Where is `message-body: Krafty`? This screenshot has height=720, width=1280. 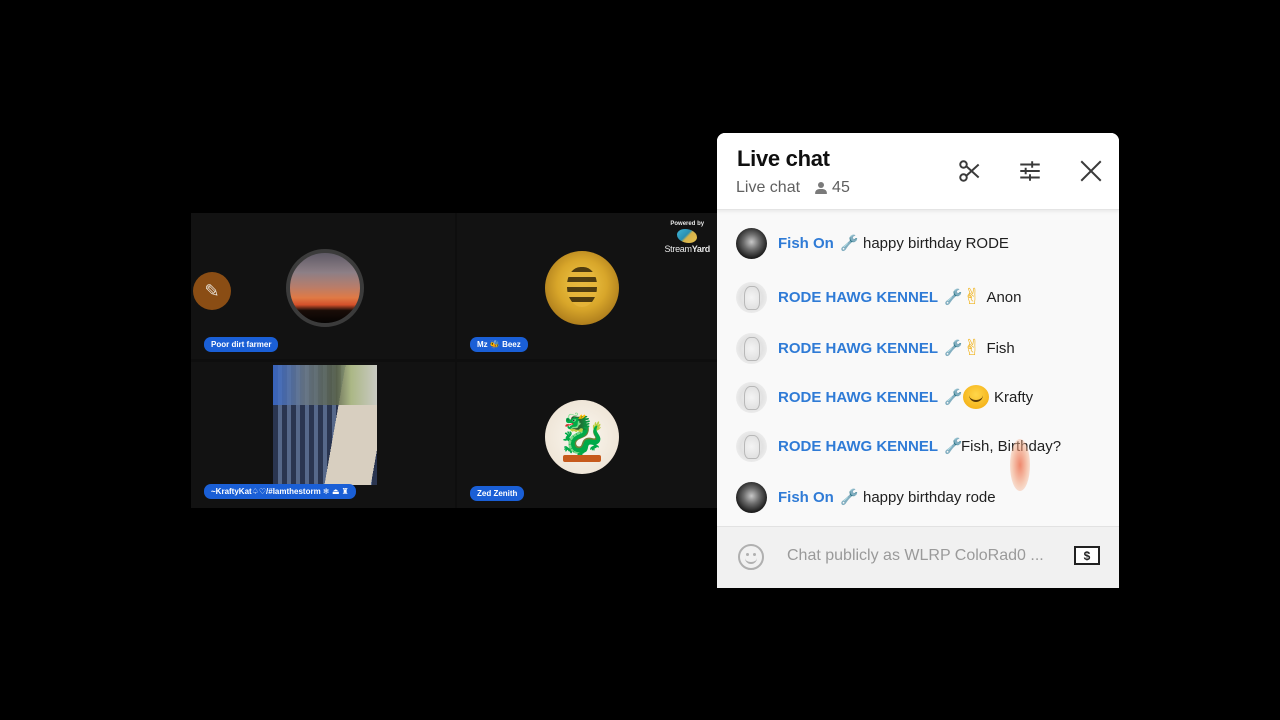 message-body: Krafty is located at coordinates (1014, 397).